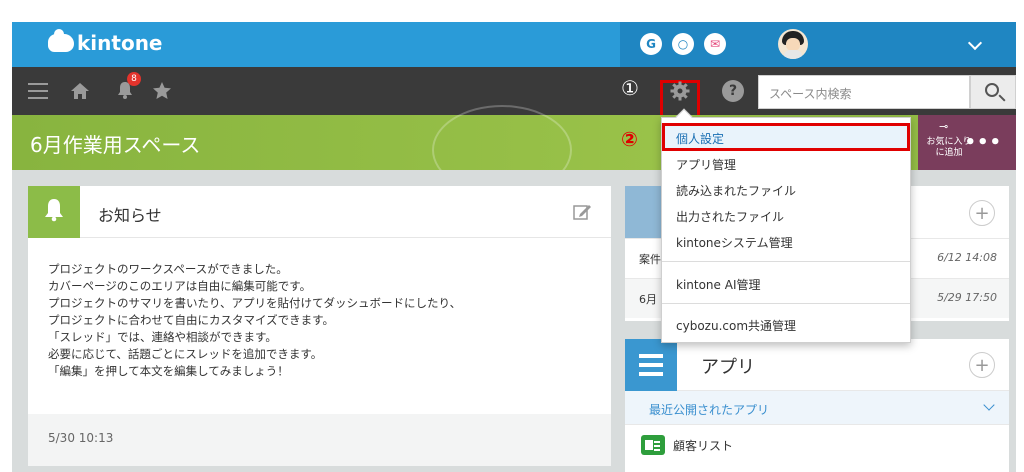 Image resolution: width=1024 pixels, height=472 pixels. What do you see at coordinates (162, 90) in the screenshot?
I see `favorites-star-icon` at bounding box center [162, 90].